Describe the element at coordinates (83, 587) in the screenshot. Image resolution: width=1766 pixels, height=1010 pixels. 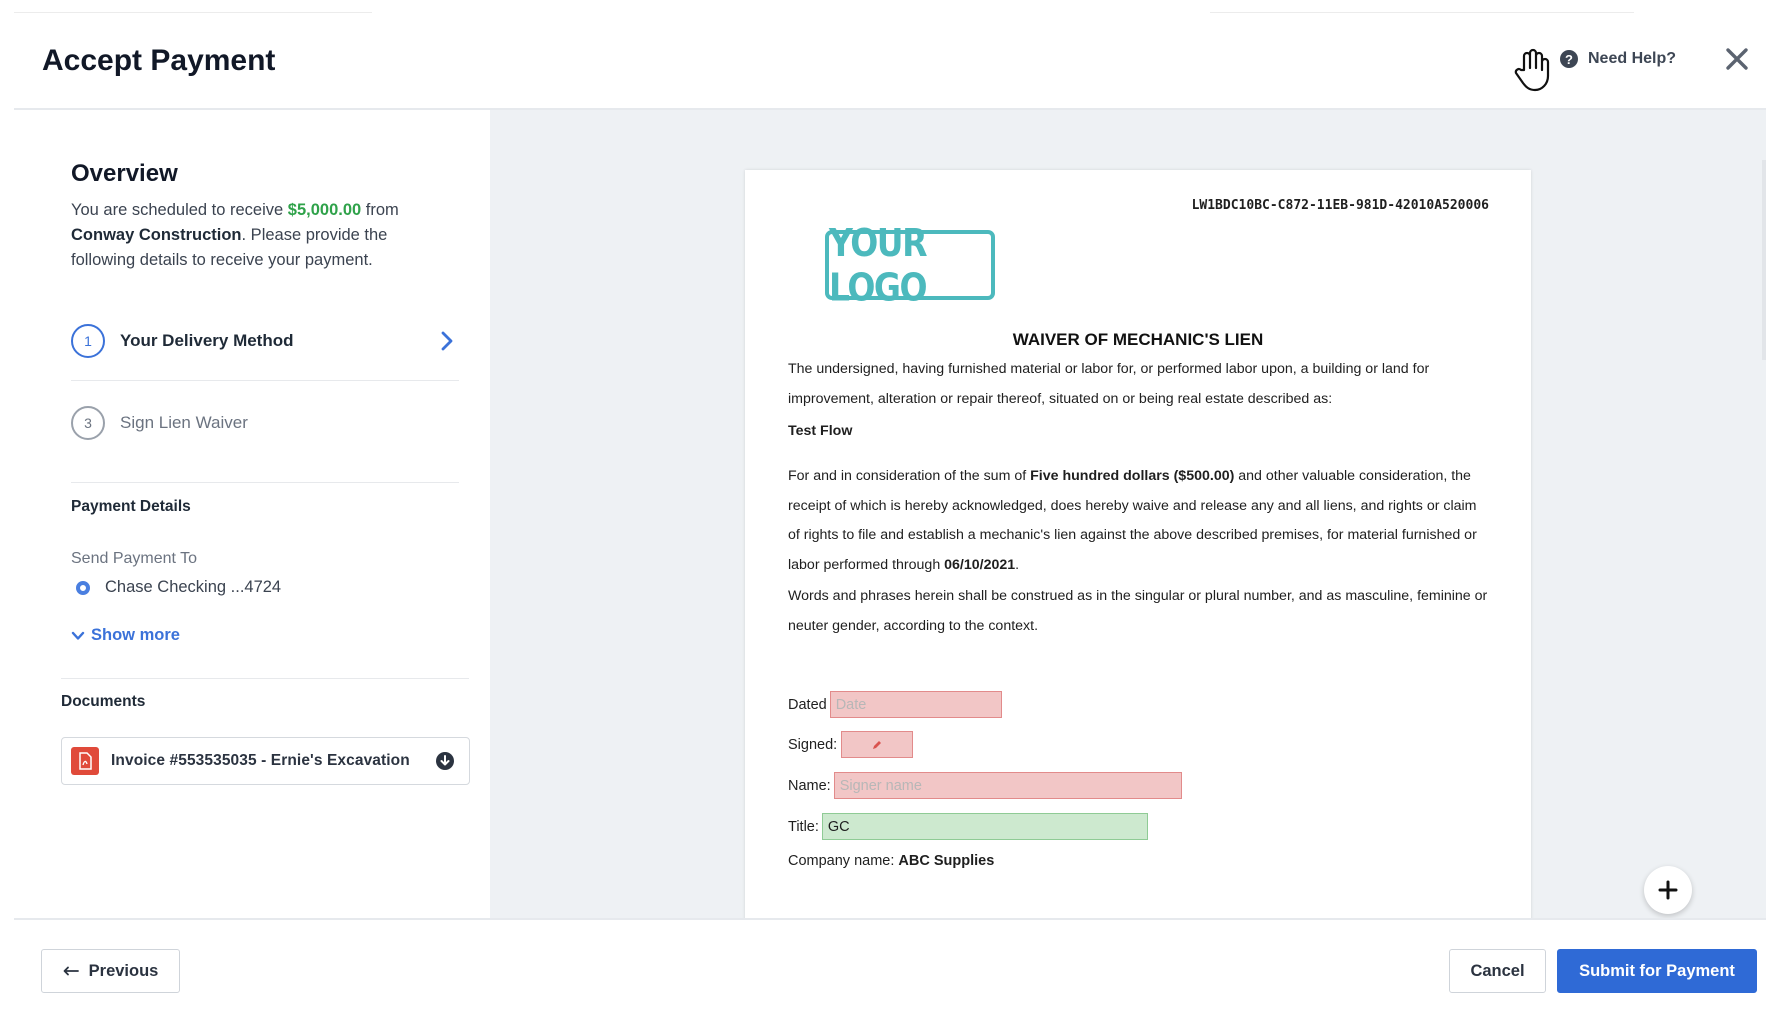
I see `account-radio-icon` at that location.